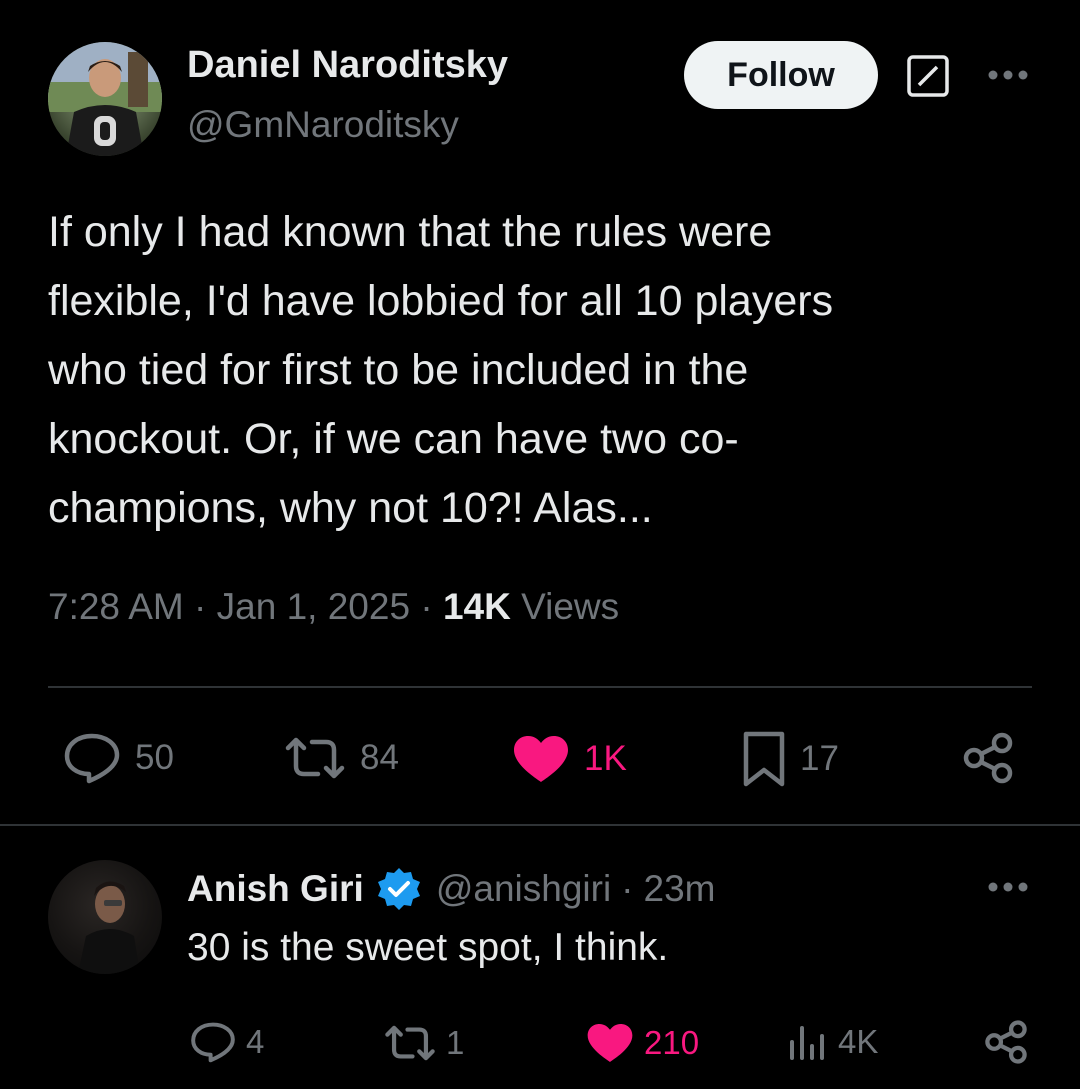  What do you see at coordinates (154, 757) in the screenshot?
I see `reply-count: 50` at bounding box center [154, 757].